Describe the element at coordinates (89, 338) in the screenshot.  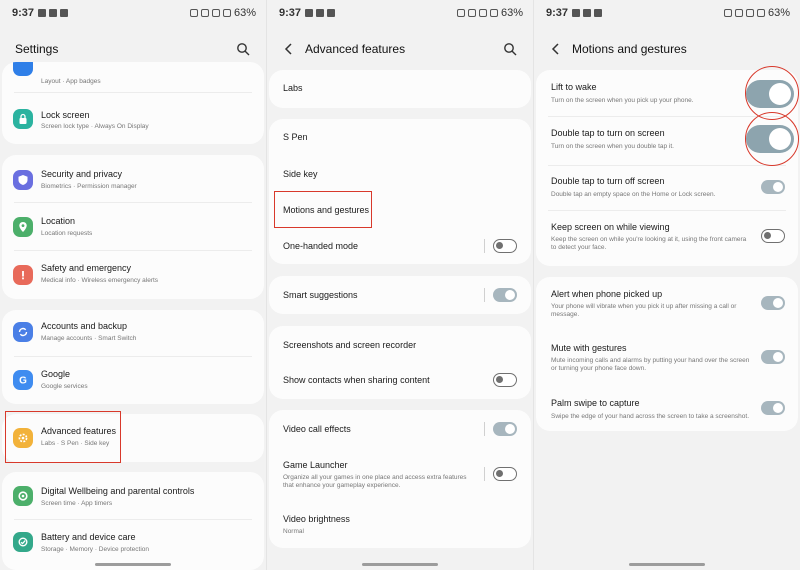
I see `settings-item-sub: Manage accounts · Smart Switch` at that location.